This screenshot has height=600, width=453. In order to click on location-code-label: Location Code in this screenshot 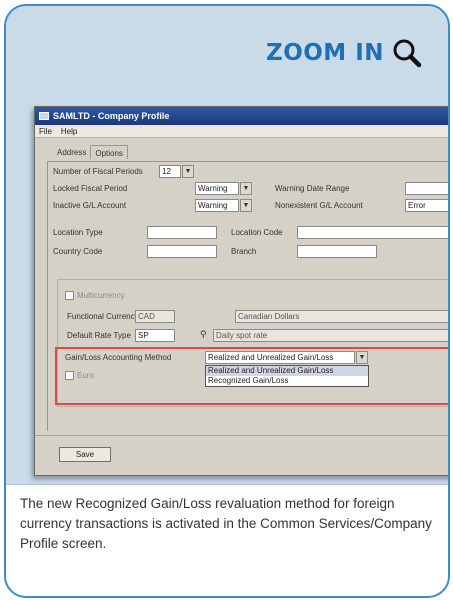, I will do `click(257, 232)`.